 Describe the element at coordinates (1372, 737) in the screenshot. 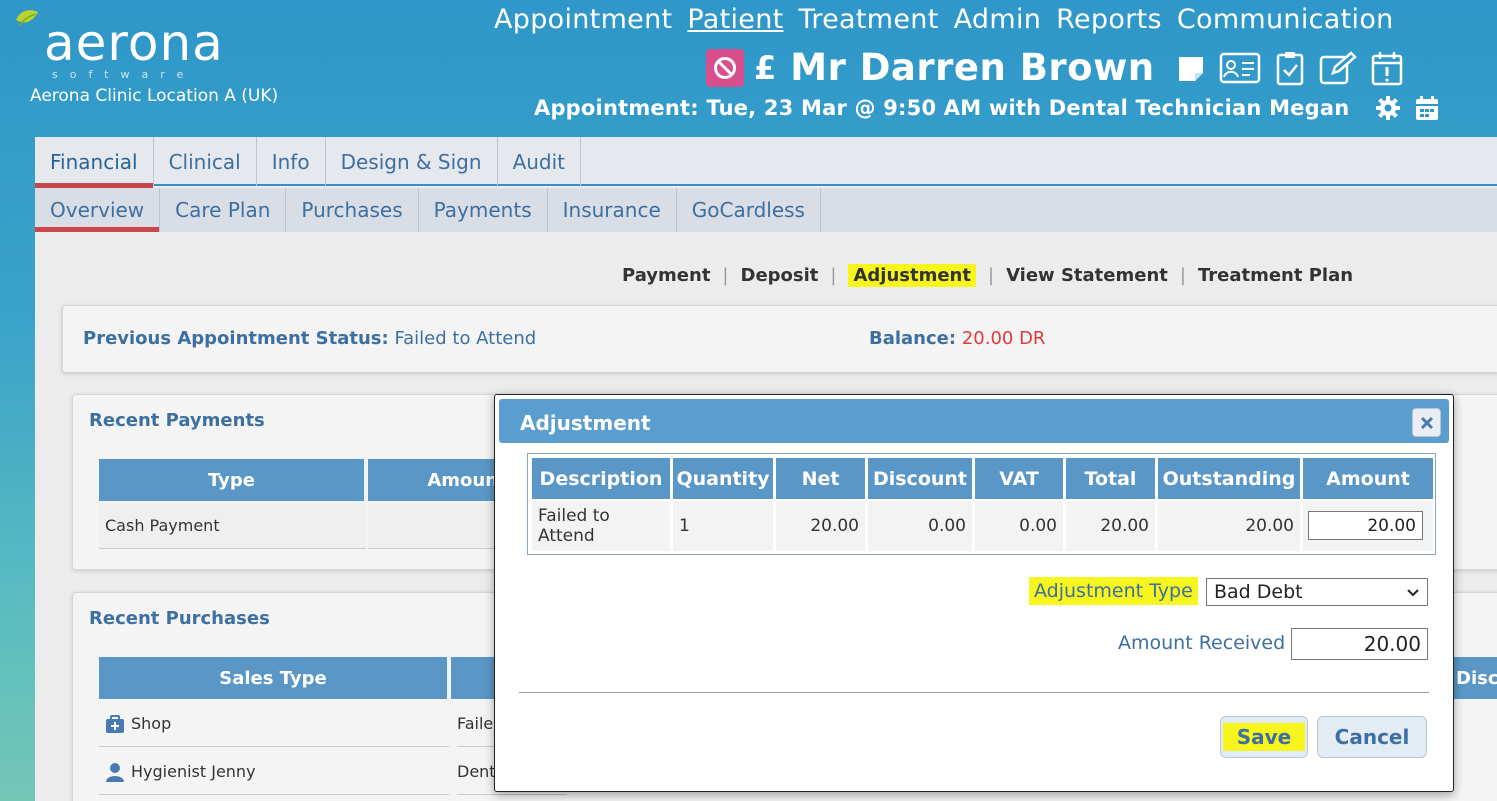

I see `cancel-button: Cancel` at that location.